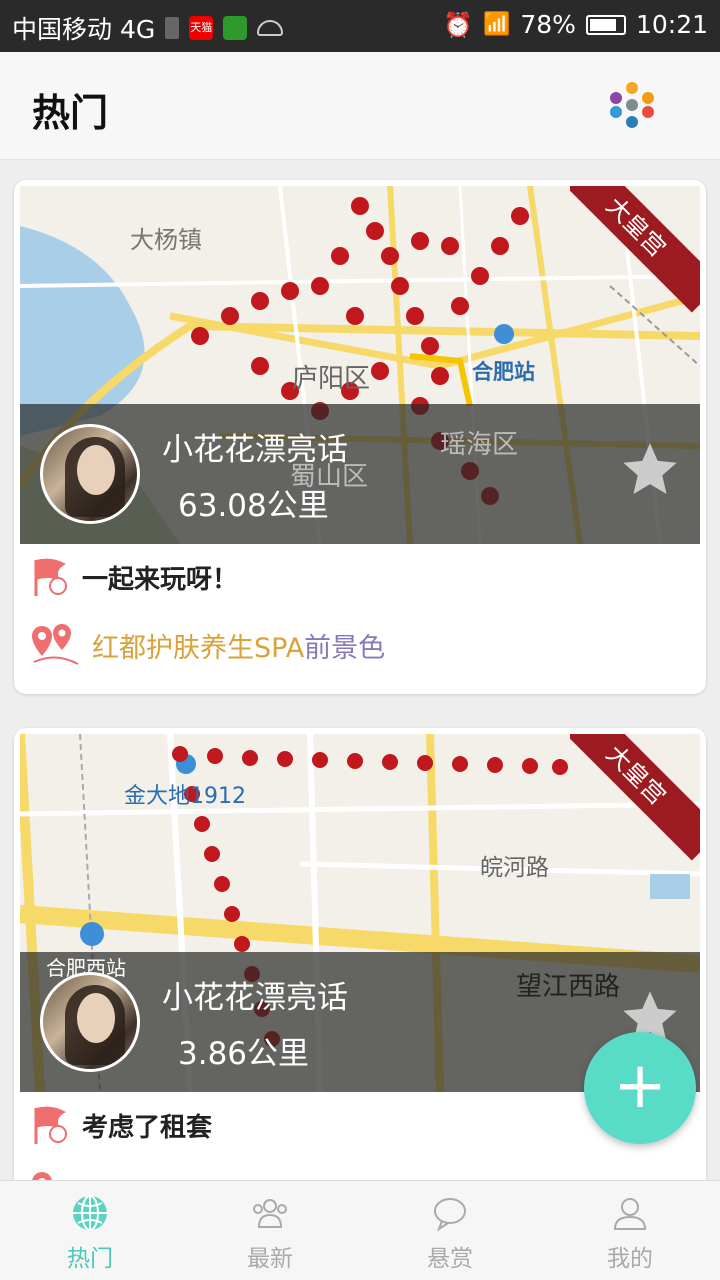 This screenshot has width=720, height=1280. What do you see at coordinates (630, 1259) in the screenshot?
I see `tab-label: 我的` at bounding box center [630, 1259].